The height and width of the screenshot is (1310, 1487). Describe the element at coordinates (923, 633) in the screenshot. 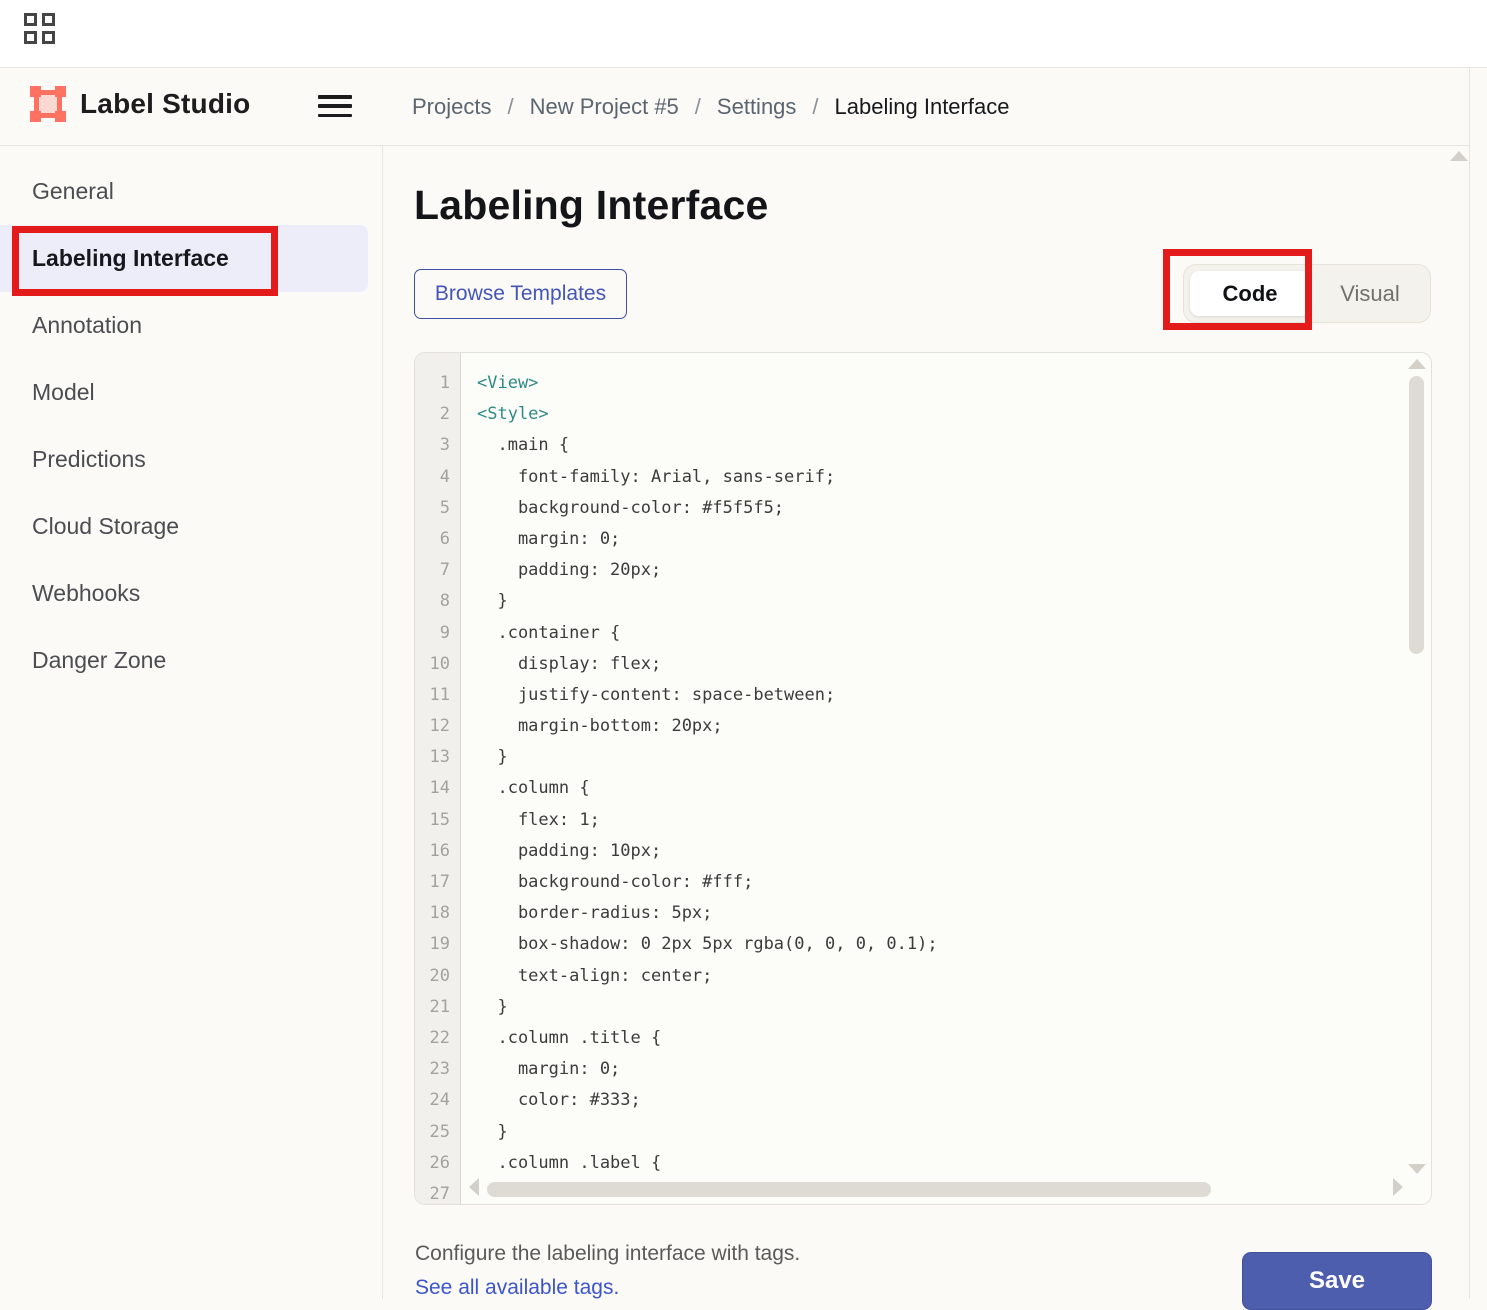

I see `code-line: 9 .container {` at that location.